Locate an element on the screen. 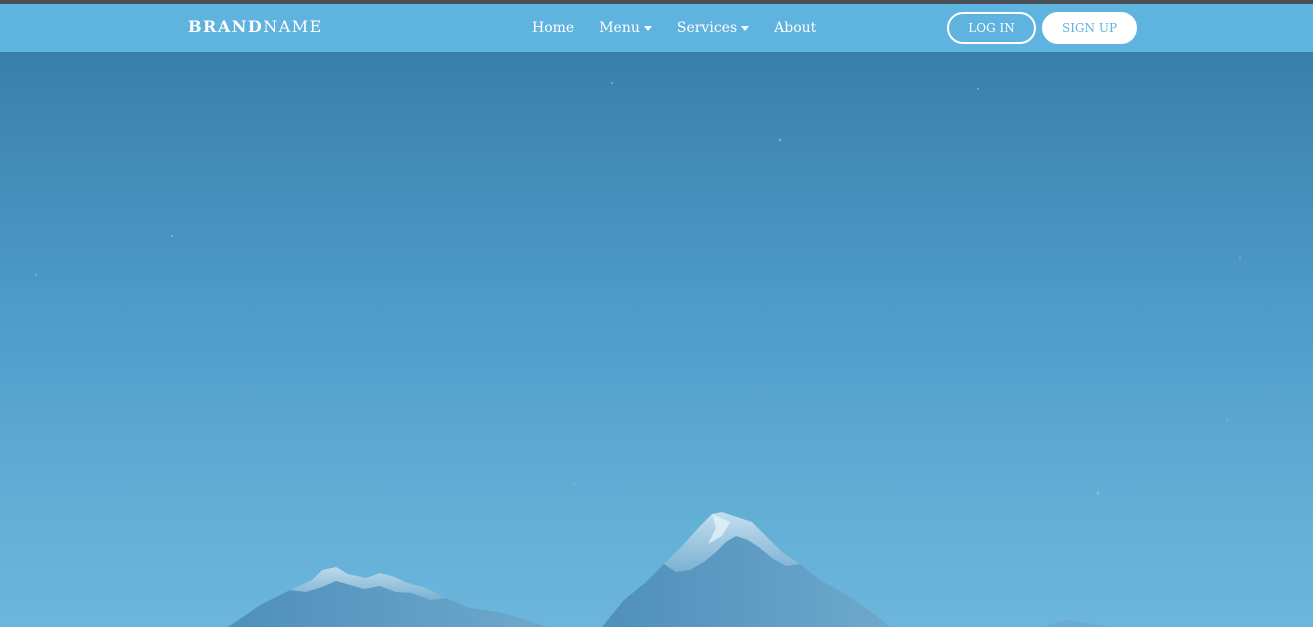 The image size is (1313, 627). nav-link-label: Home is located at coordinates (553, 28).